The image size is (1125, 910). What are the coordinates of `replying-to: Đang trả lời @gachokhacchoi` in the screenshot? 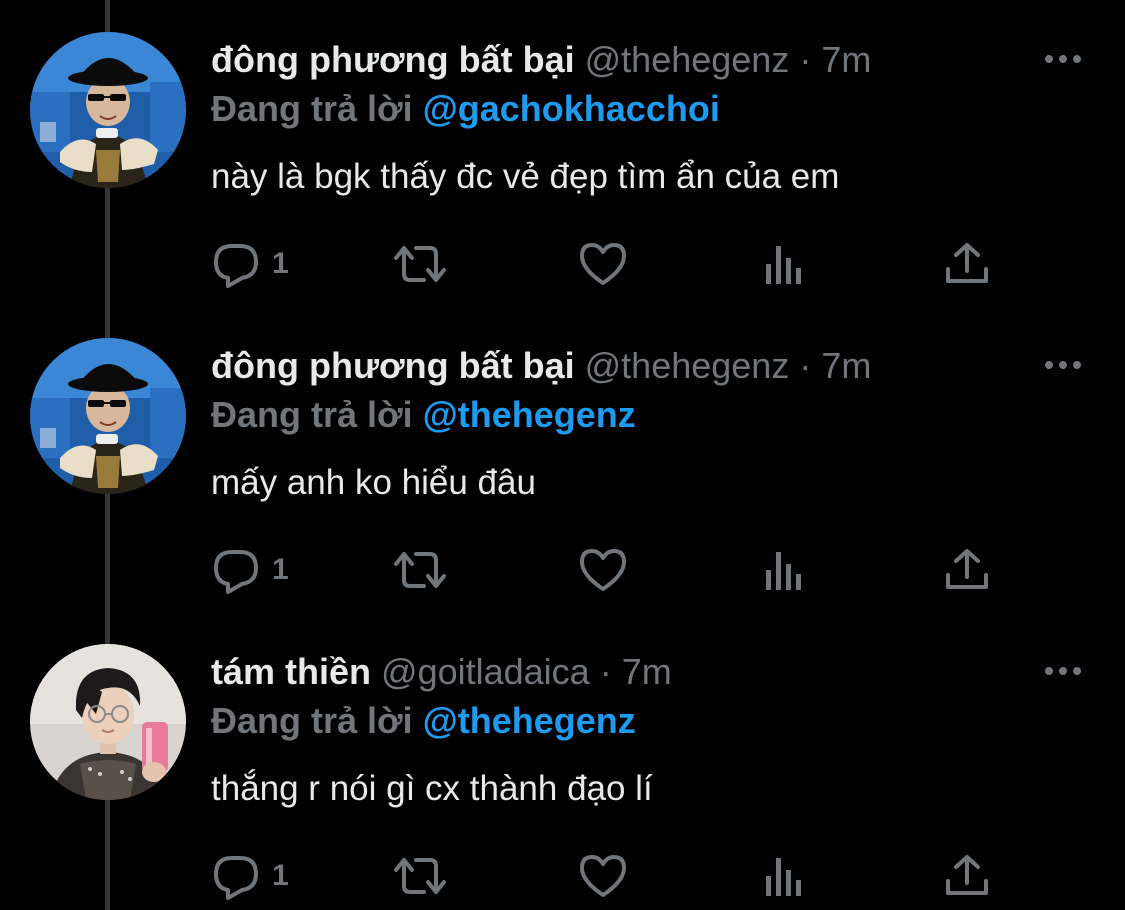 It's located at (465, 109).